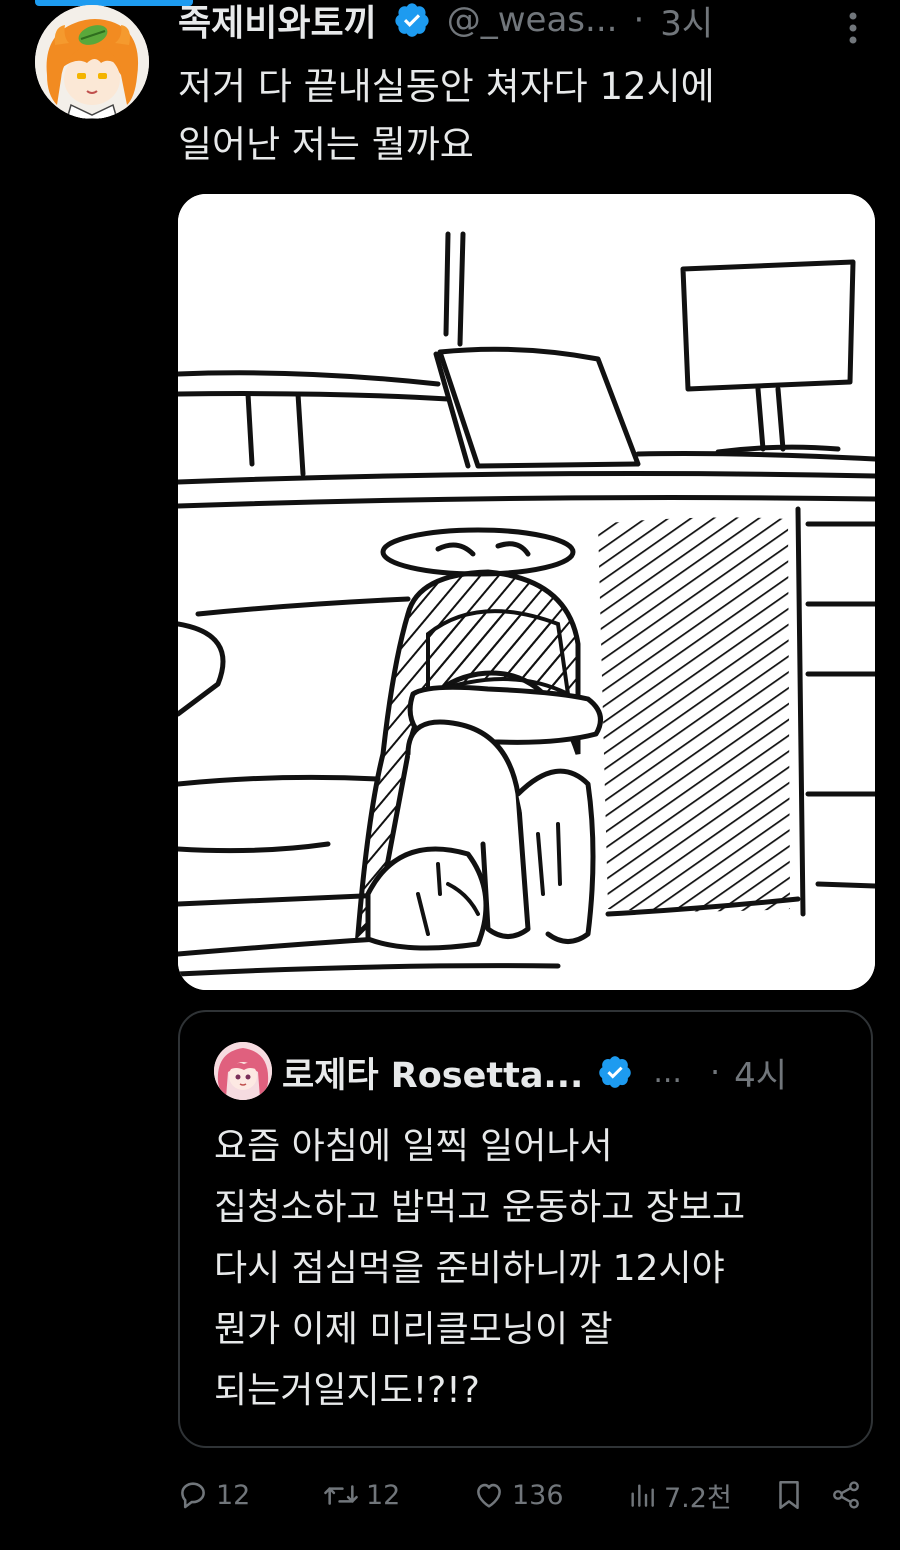 The image size is (900, 1550). I want to click on reply-count: 12, so click(233, 1495).